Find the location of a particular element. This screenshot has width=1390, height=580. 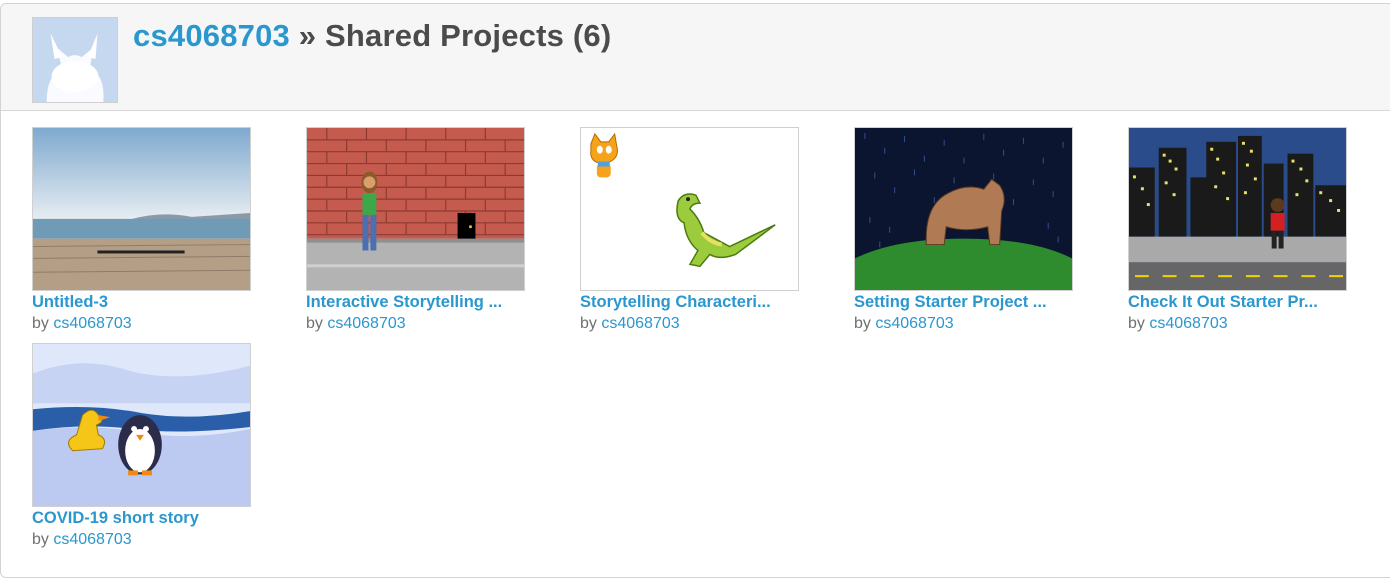

scratch-cat-avatar-icon is located at coordinates (75, 60).